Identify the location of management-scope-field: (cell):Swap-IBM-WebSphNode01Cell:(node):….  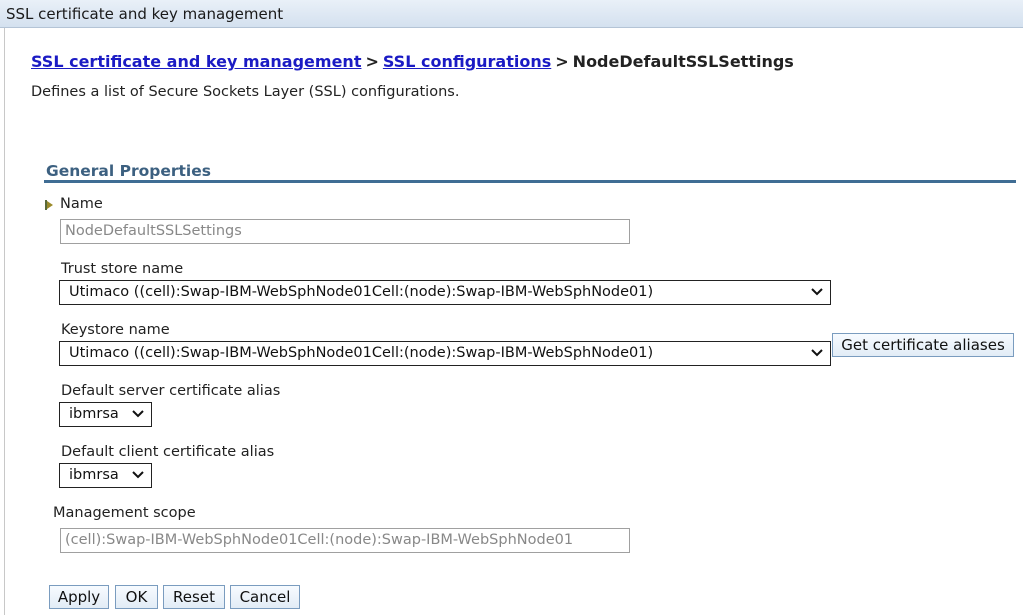
(345, 540).